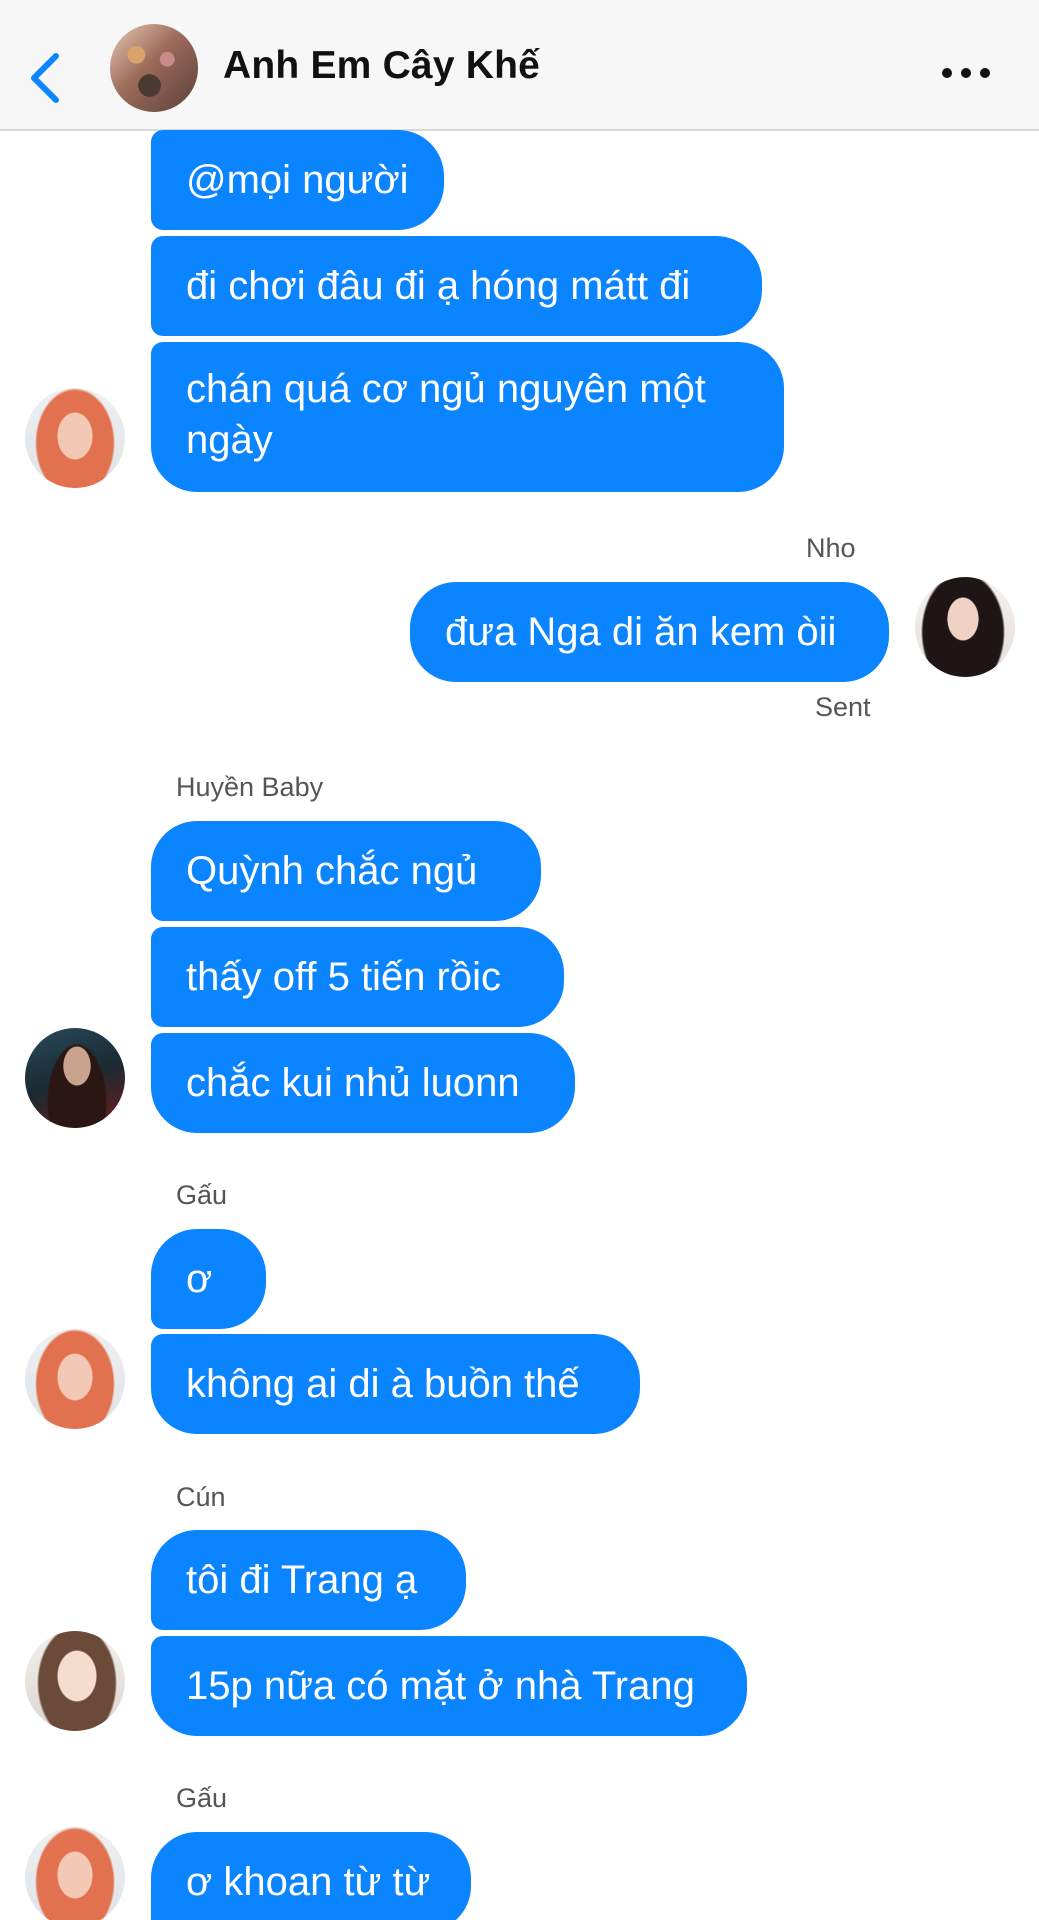  I want to click on chat-header: Anh Em Cây Khế, so click(519, 65).